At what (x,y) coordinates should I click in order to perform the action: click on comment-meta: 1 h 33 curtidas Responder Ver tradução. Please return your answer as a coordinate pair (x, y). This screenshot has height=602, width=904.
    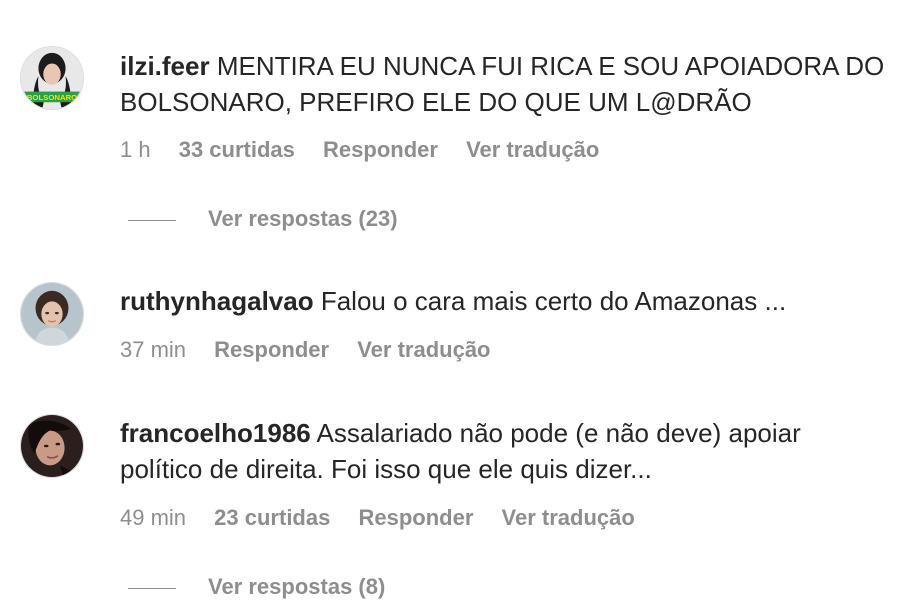
    Looking at the image, I should click on (370, 150).